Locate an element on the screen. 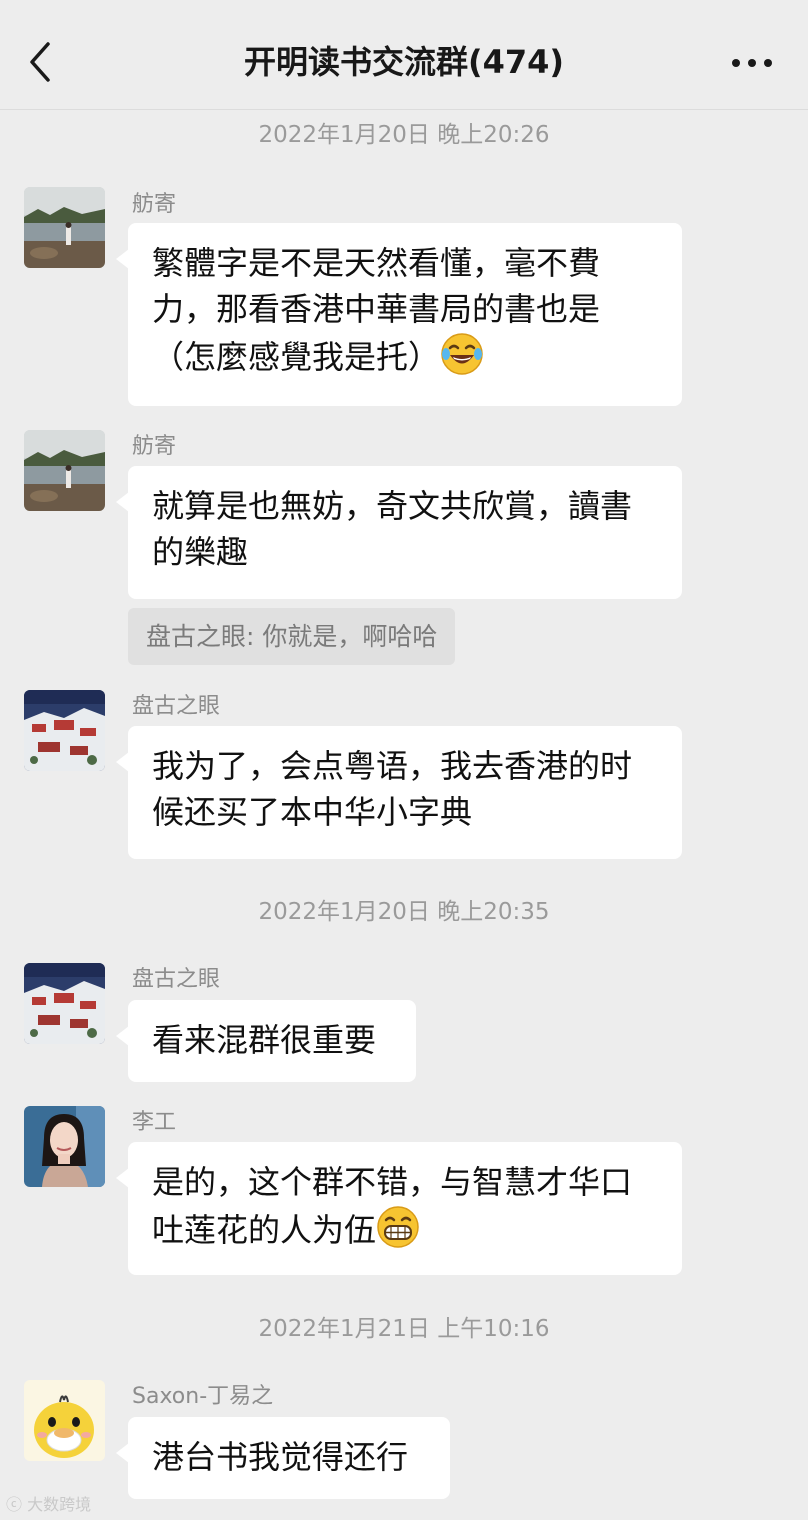 Image resolution: width=808 pixels, height=1520 pixels. watermark-logo-icon: ⓒ is located at coordinates (17, 1504).